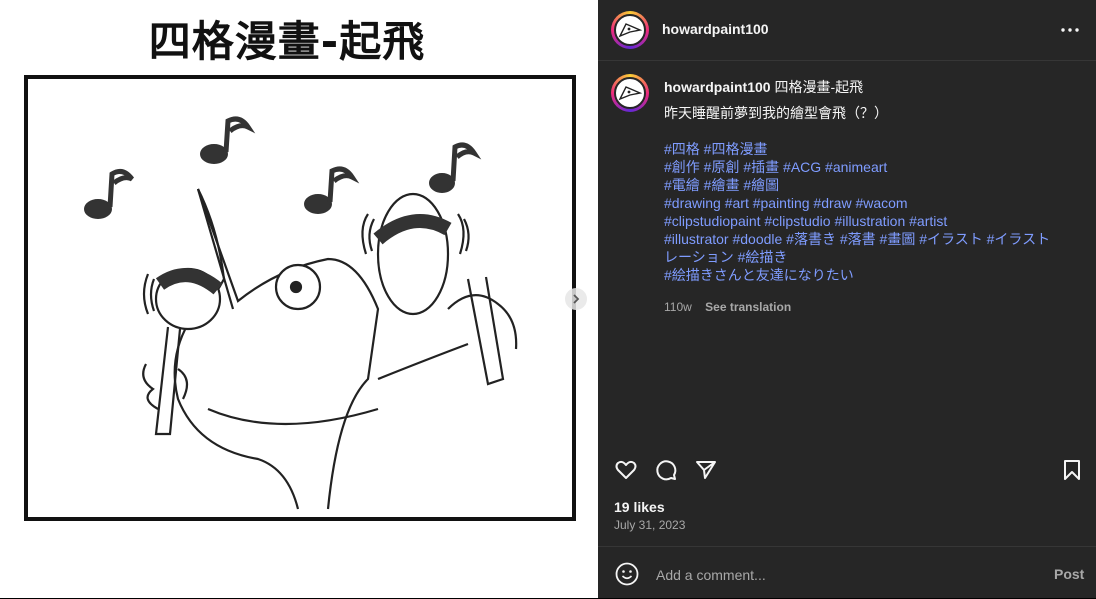 This screenshot has height=599, width=1096. What do you see at coordinates (748, 307) in the screenshot?
I see `see-translation-link: See translation` at bounding box center [748, 307].